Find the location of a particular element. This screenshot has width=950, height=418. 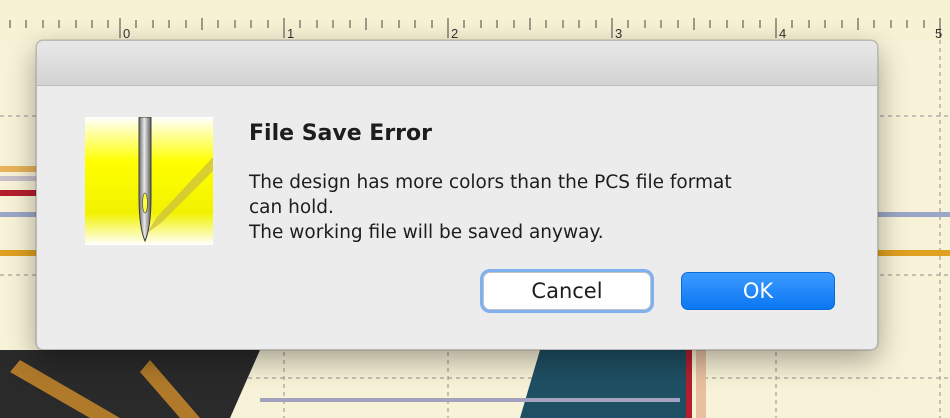

ok-button: OK is located at coordinates (758, 291).